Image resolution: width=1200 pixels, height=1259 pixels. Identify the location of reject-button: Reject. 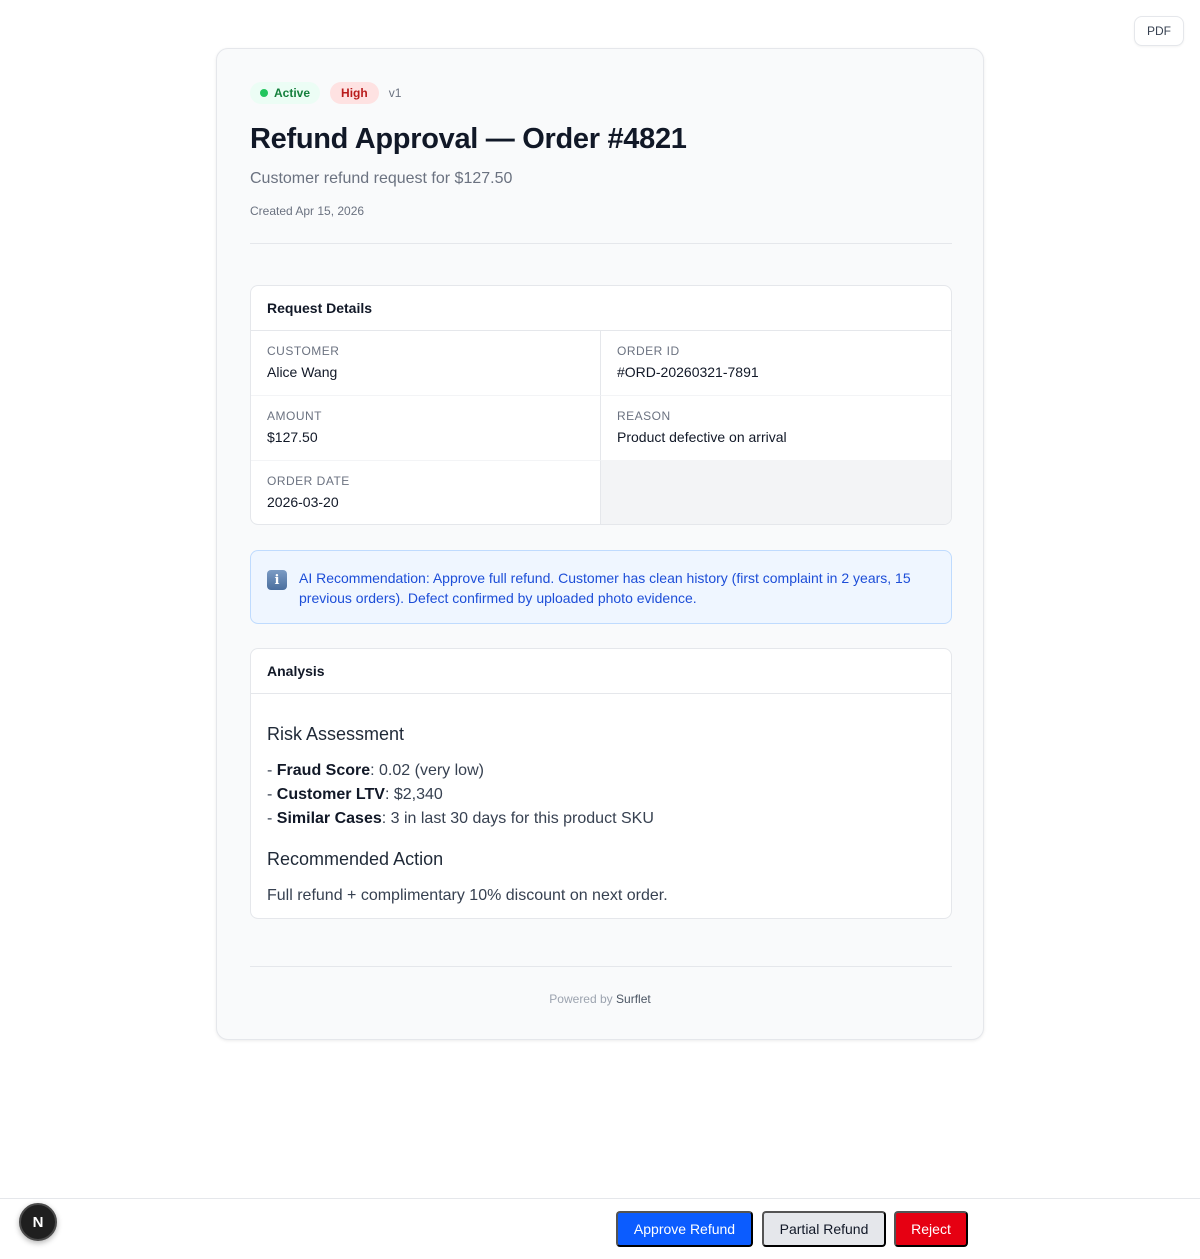
(931, 1229).